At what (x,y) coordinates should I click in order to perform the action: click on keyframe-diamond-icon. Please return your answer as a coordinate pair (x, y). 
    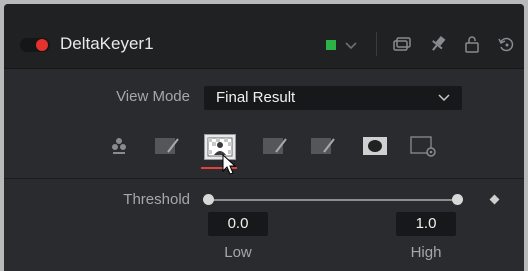
    Looking at the image, I should click on (494, 199).